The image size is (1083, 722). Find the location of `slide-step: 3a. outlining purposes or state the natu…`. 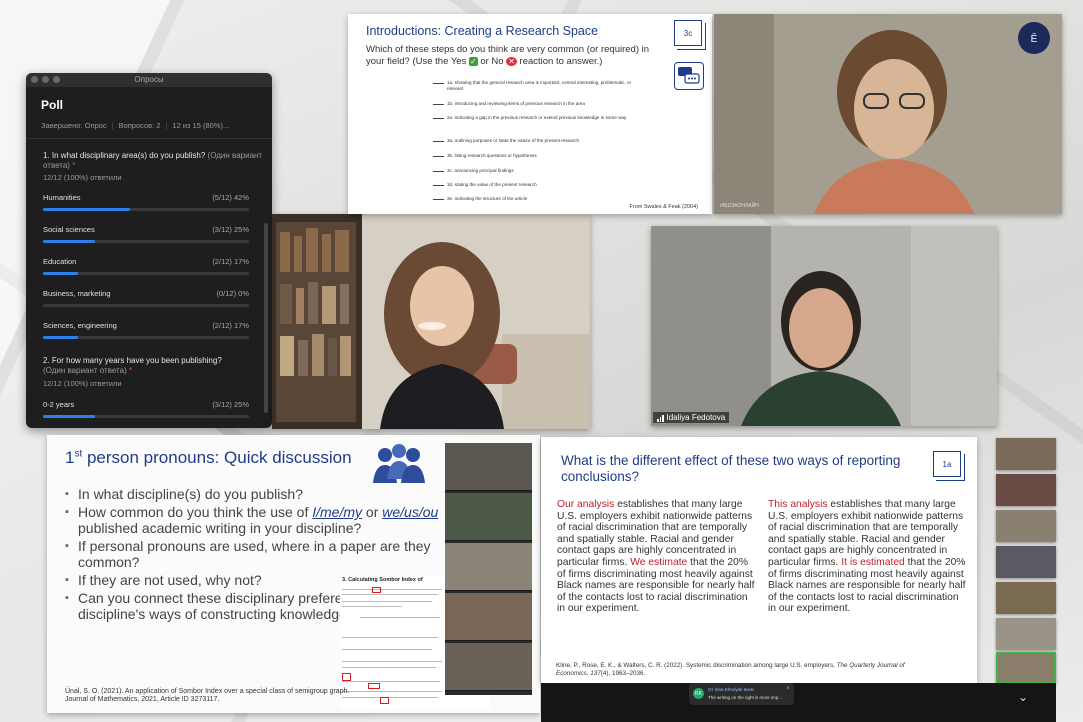

slide-step: 3a. outlining purposes or state the natu… is located at coordinates (506, 140).